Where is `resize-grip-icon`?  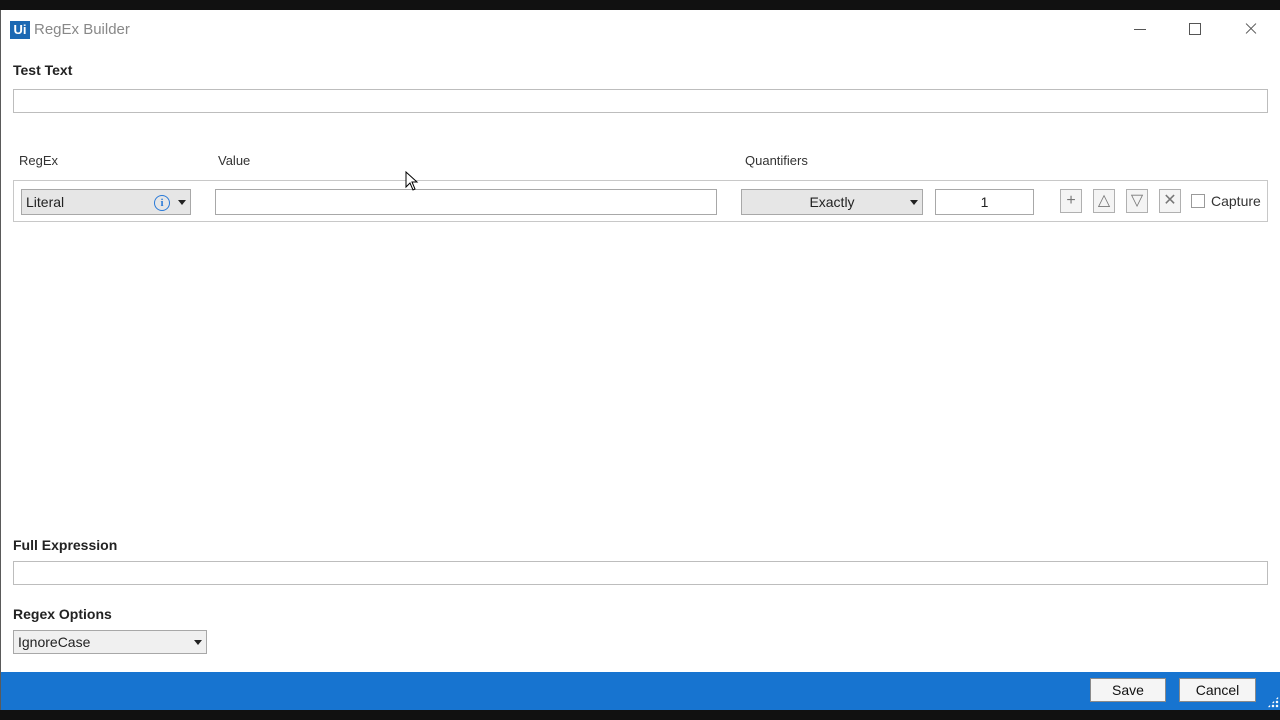 resize-grip-icon is located at coordinates (1273, 702).